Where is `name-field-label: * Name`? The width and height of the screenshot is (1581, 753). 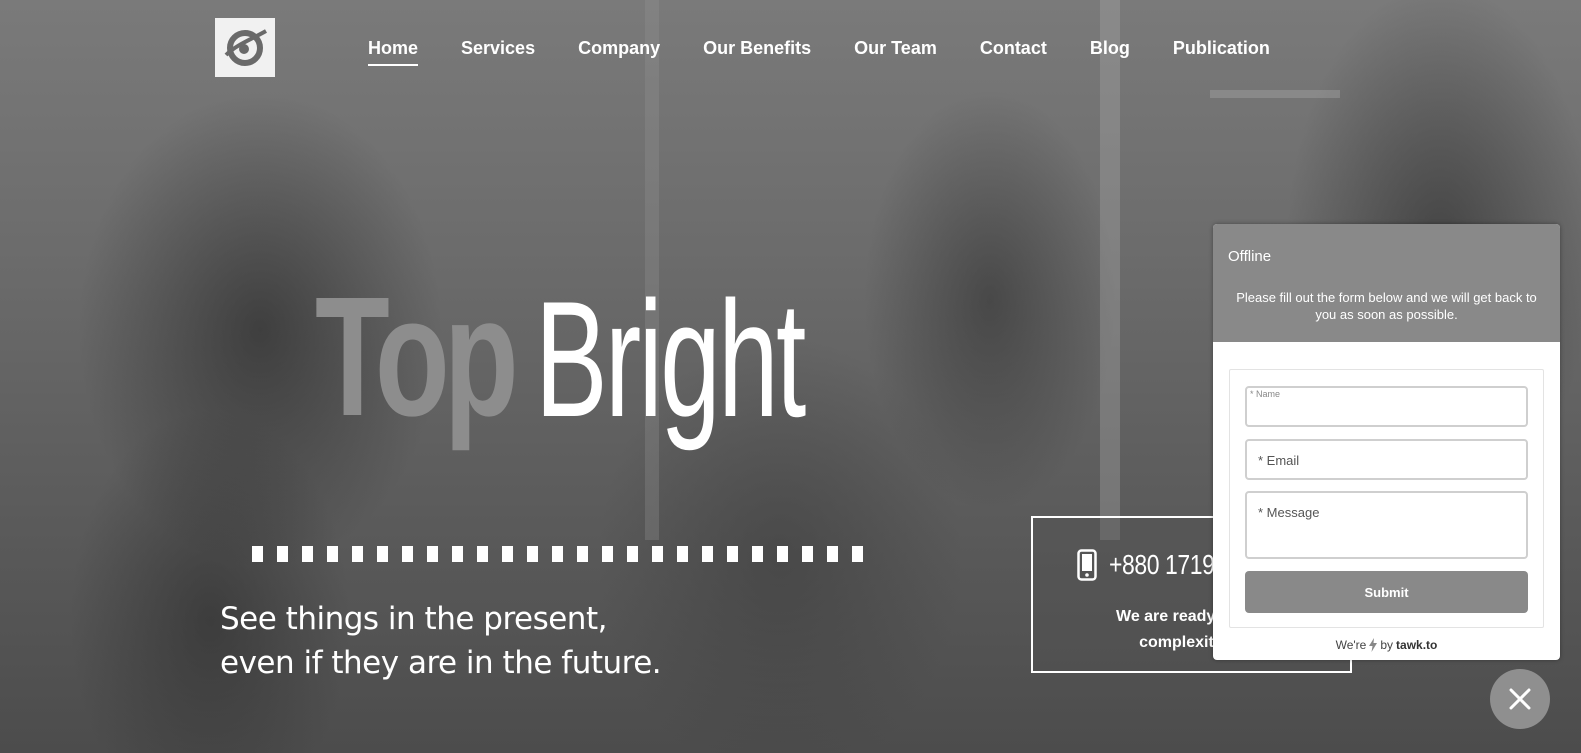
name-field-label: * Name is located at coordinates (1265, 394).